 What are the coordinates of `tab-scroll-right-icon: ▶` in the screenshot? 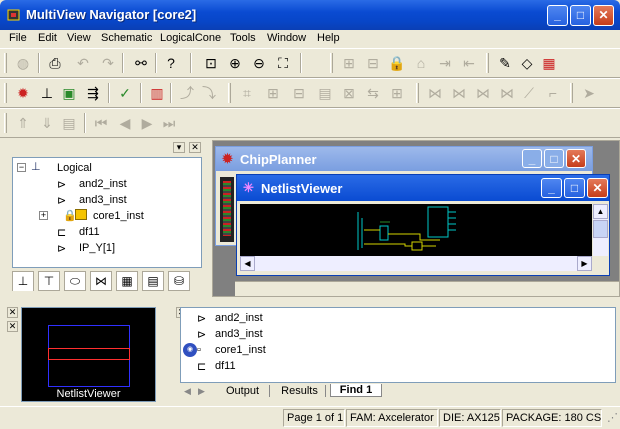 It's located at (201, 391).